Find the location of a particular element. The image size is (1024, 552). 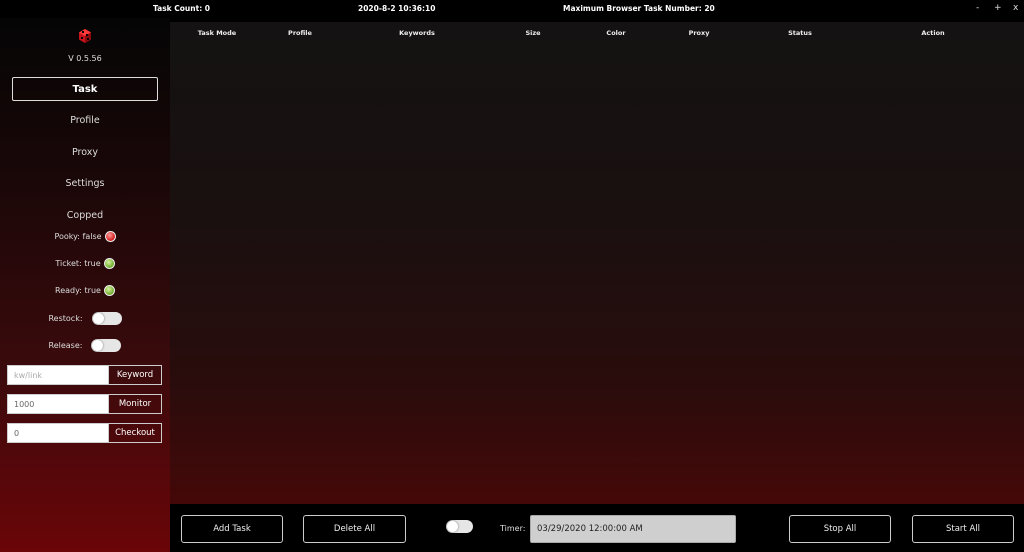

timer-input: 03/29/2020 12:00:00 AM is located at coordinates (633, 529).